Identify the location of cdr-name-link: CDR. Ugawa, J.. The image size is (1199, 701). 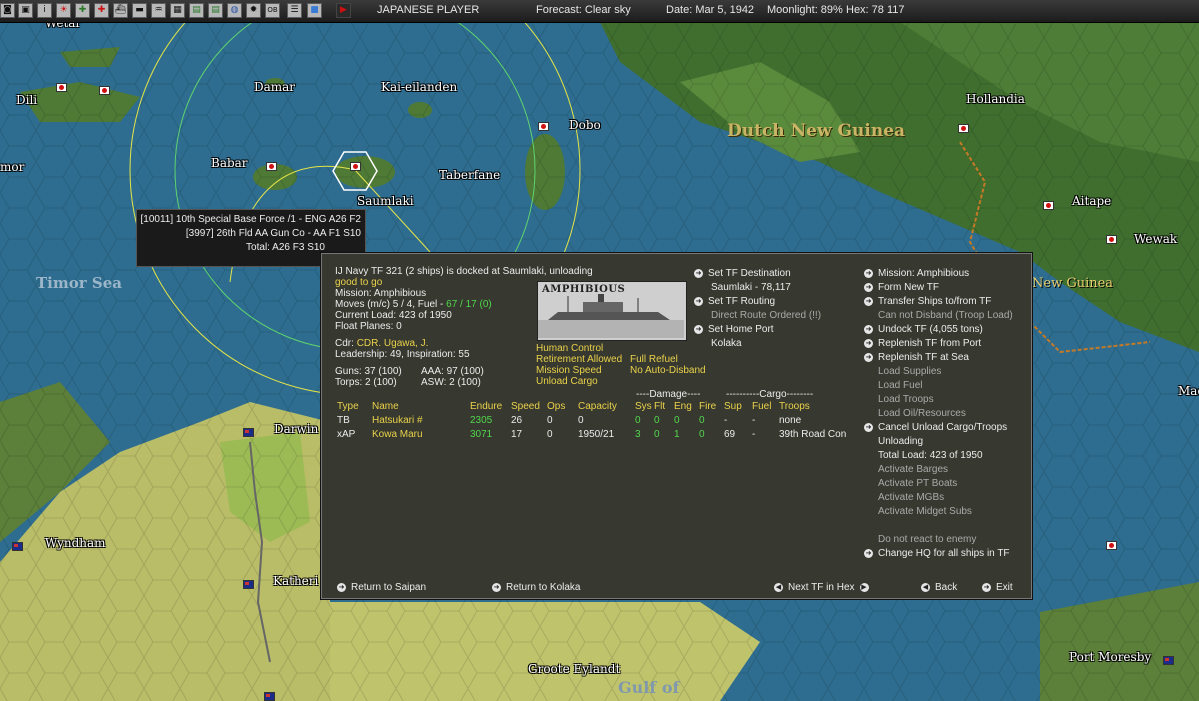
(393, 343).